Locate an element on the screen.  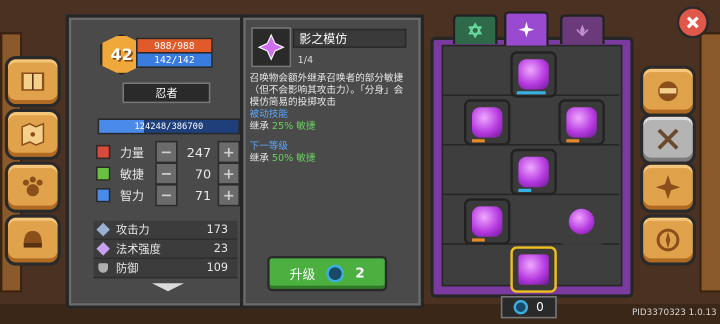
close-button is located at coordinates (692, 22).